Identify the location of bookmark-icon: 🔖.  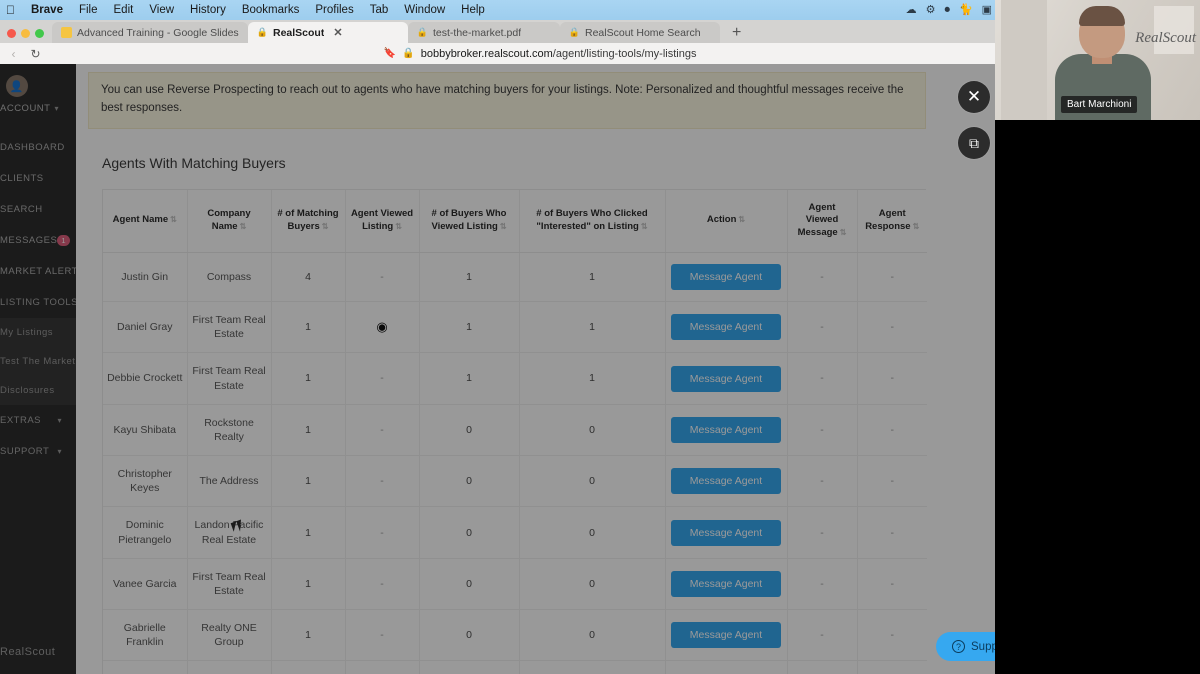
(390, 53).